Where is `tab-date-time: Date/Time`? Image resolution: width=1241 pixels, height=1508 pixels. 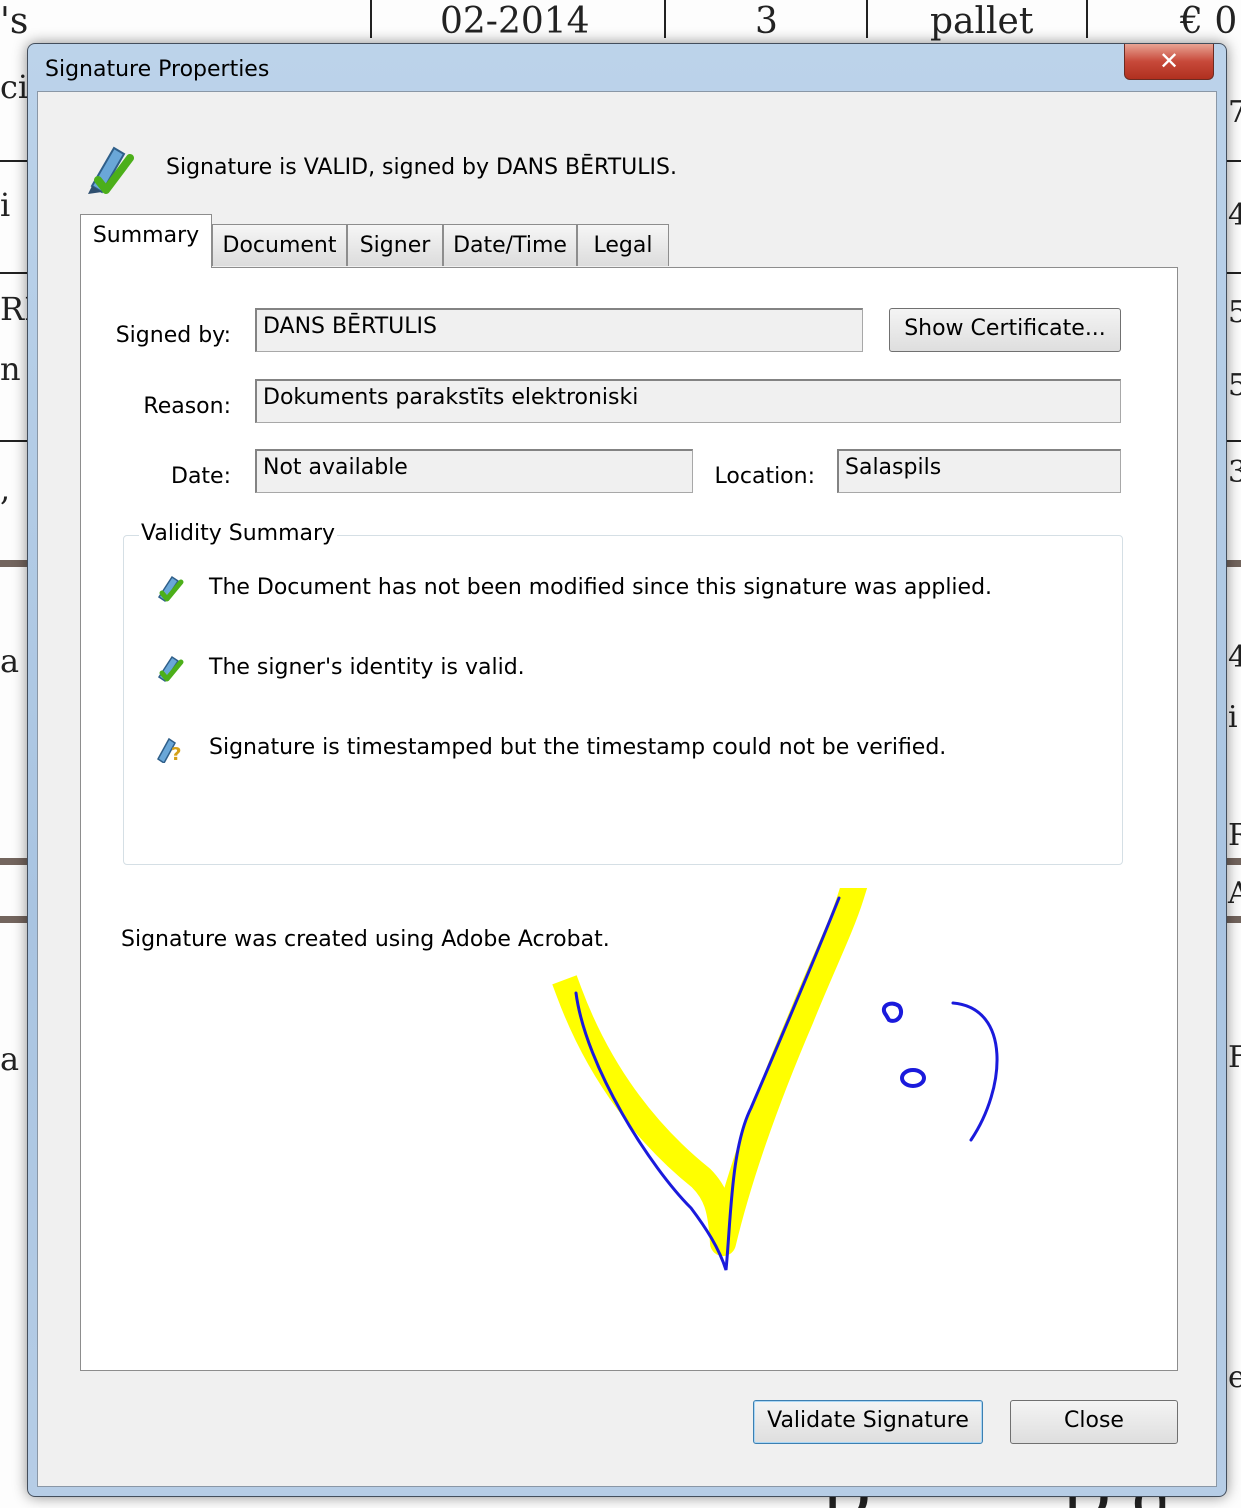 tab-date-time: Date/Time is located at coordinates (510, 245).